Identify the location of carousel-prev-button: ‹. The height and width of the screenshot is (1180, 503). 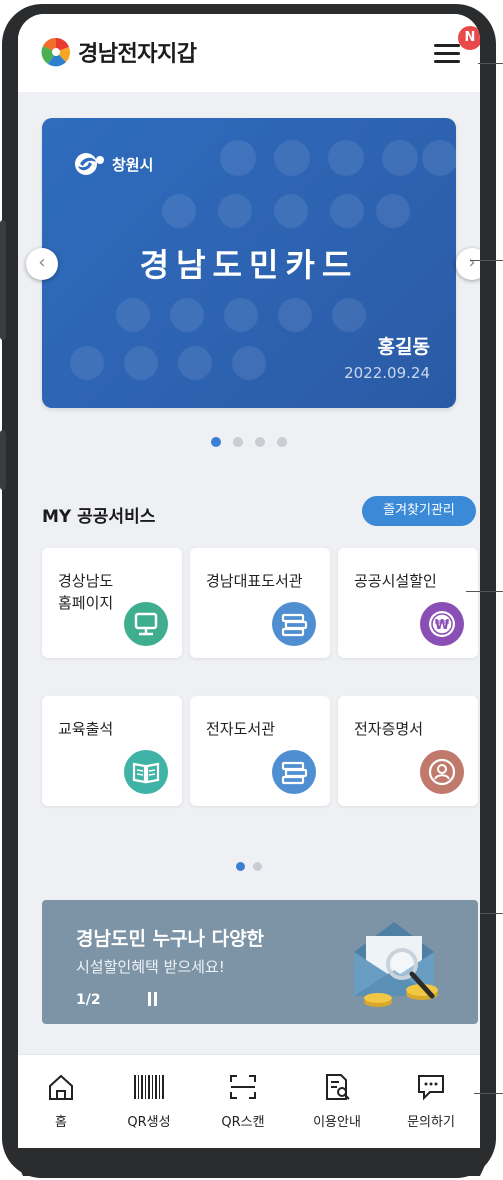
(42, 264).